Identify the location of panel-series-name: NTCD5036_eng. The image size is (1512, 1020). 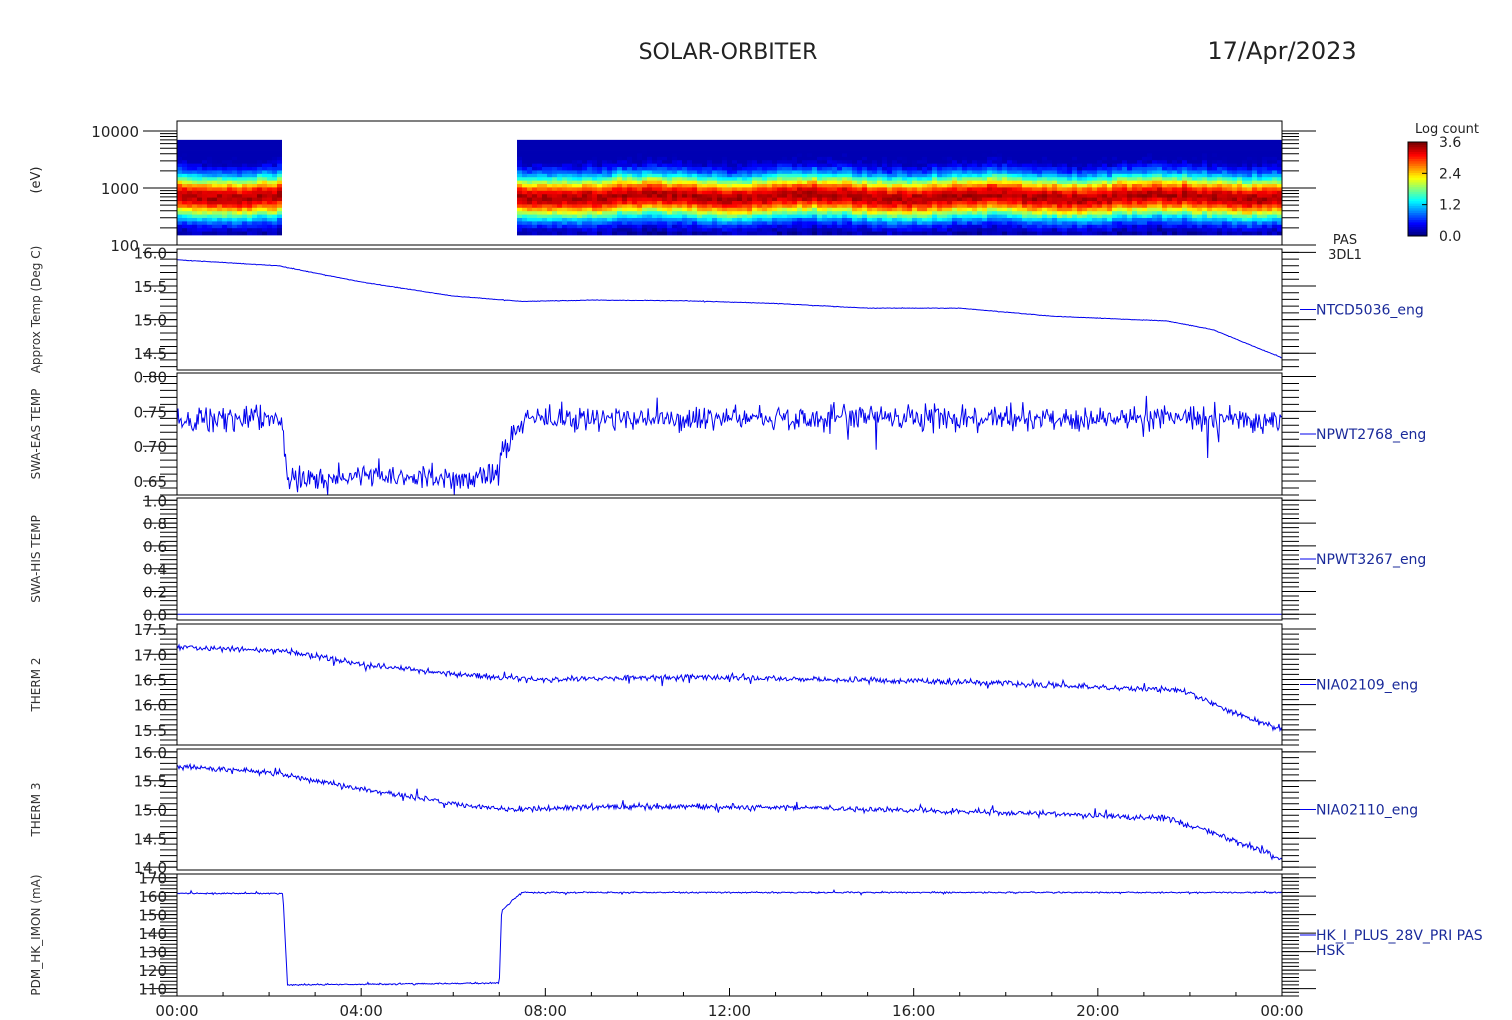
(1370, 311).